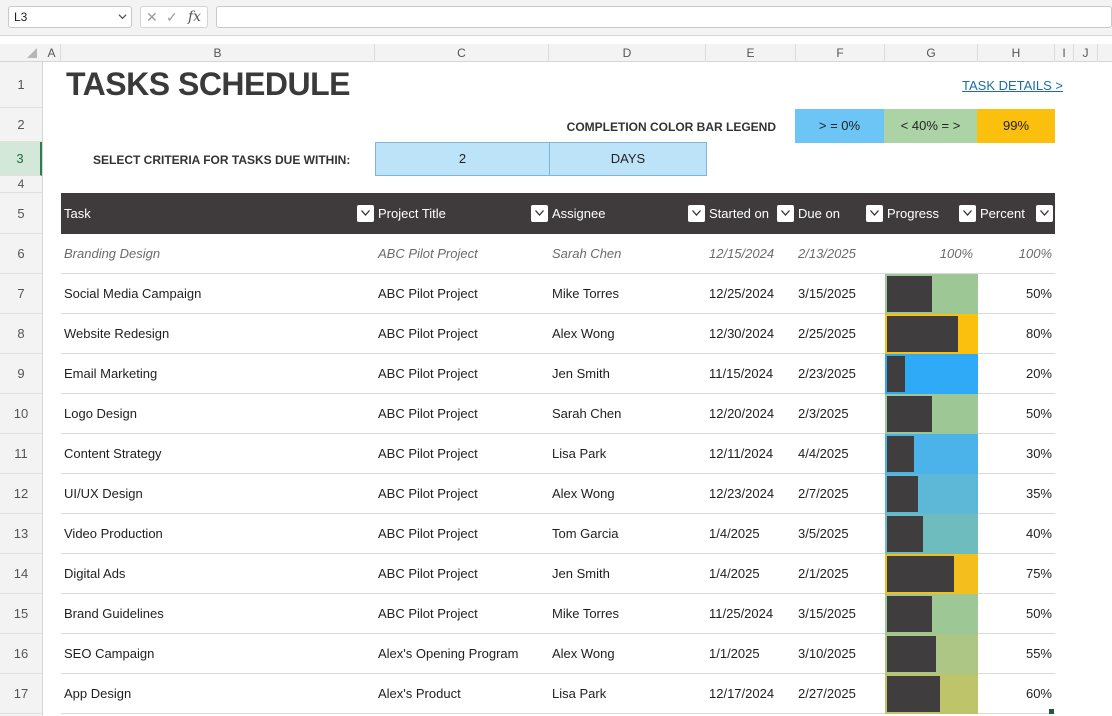 The image size is (1112, 716). Describe the element at coordinates (827, 374) in the screenshot. I see `due-cell: 2/23/2025` at that location.